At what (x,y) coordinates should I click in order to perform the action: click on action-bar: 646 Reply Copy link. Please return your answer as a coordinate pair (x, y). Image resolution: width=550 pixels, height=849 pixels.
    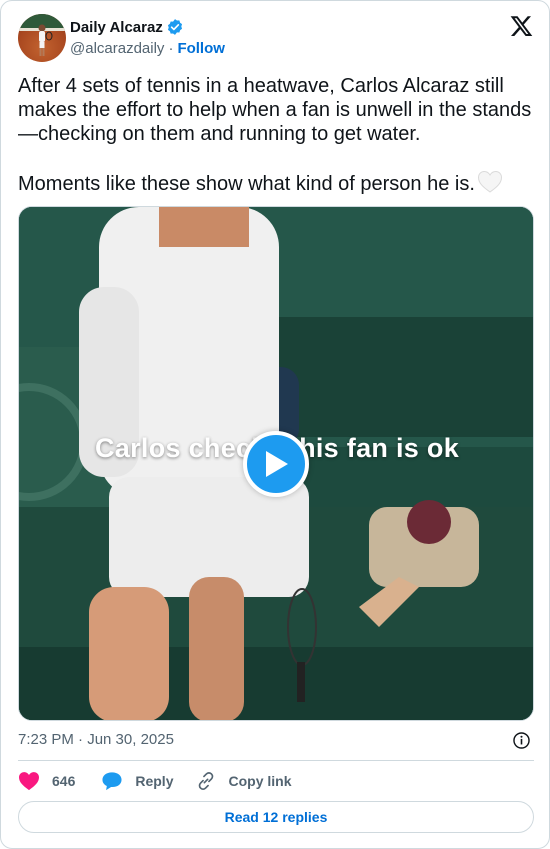
    Looking at the image, I should click on (155, 781).